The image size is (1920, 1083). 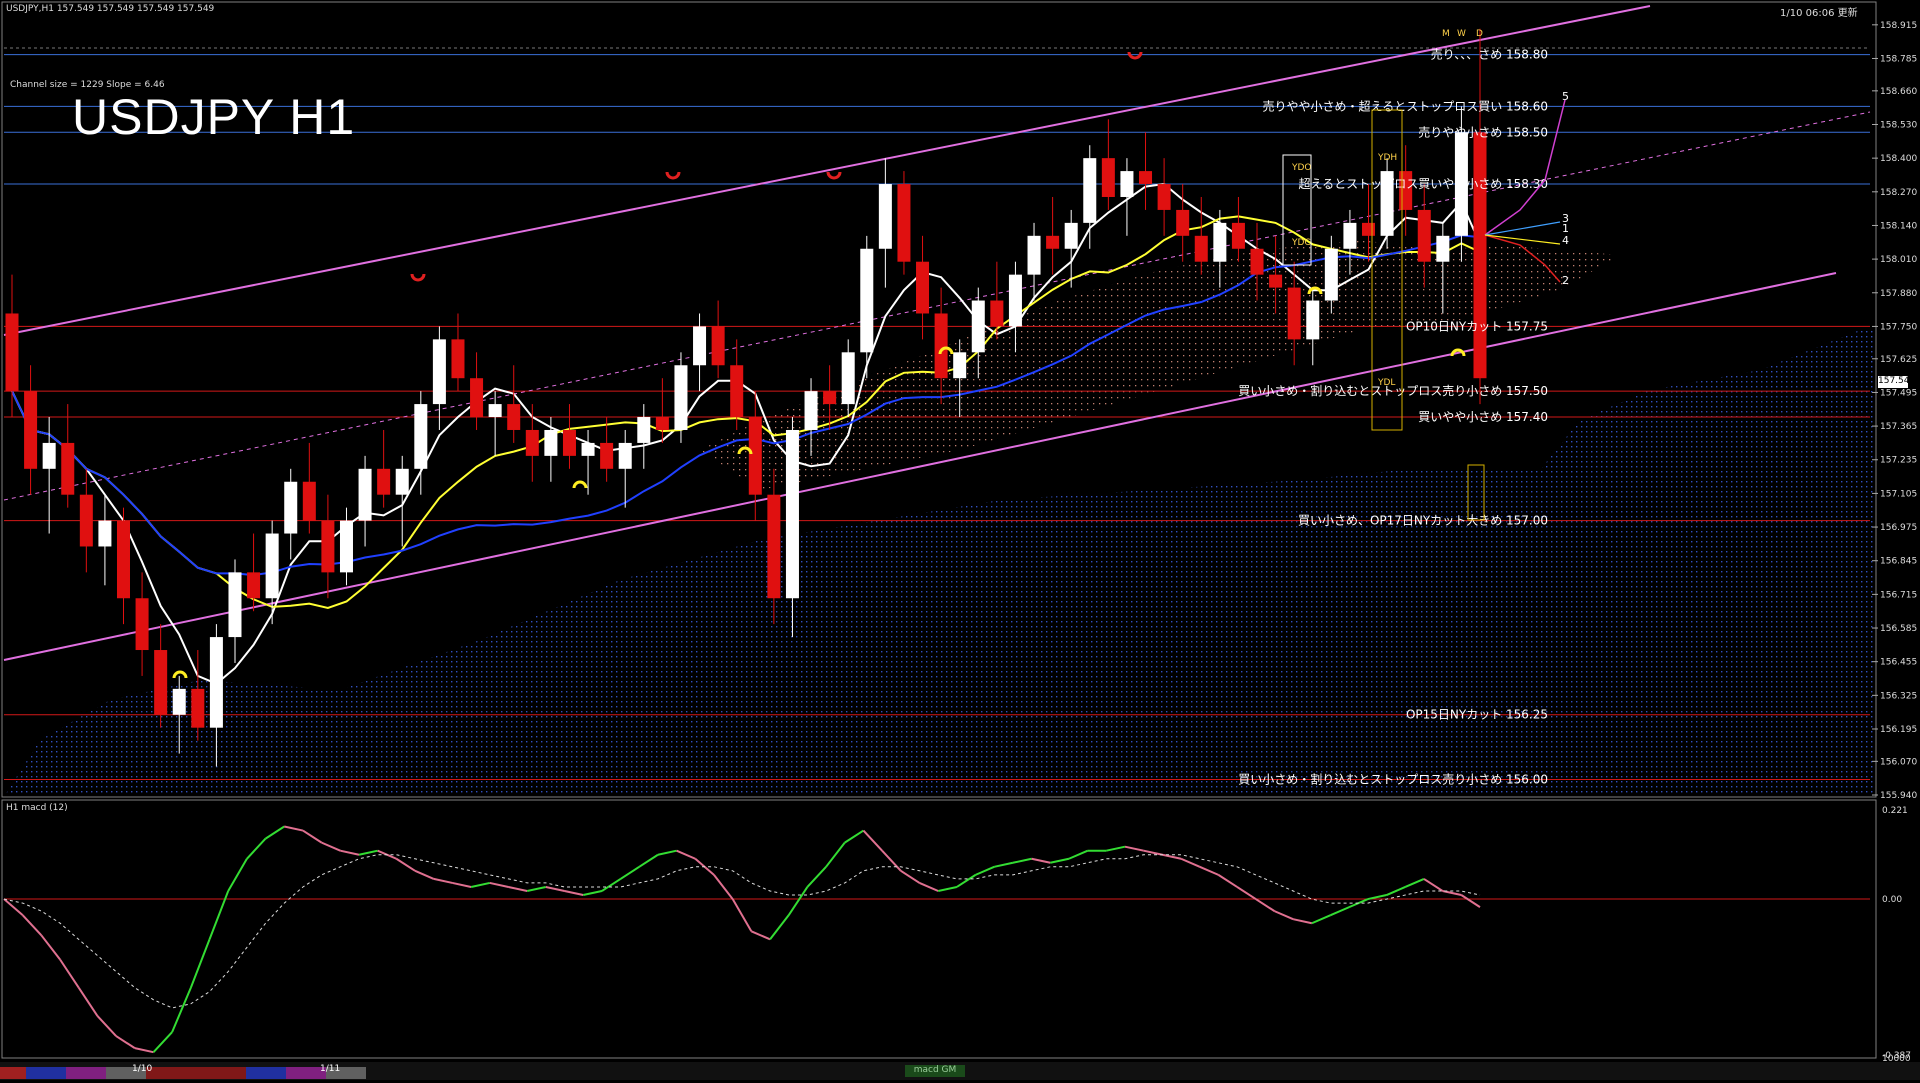 I want to click on chart-title: USDJPY H1, so click(x=214, y=117).